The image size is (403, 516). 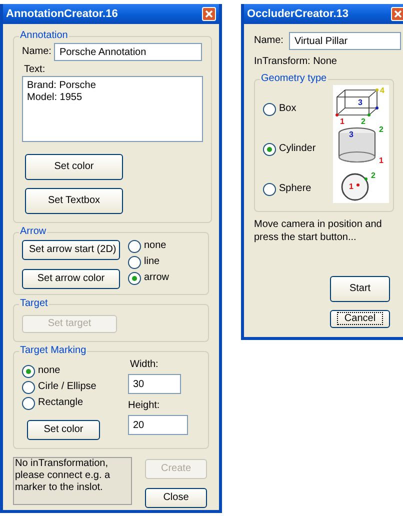 What do you see at coordinates (382, 90) in the screenshot?
I see `point-label: 4` at bounding box center [382, 90].